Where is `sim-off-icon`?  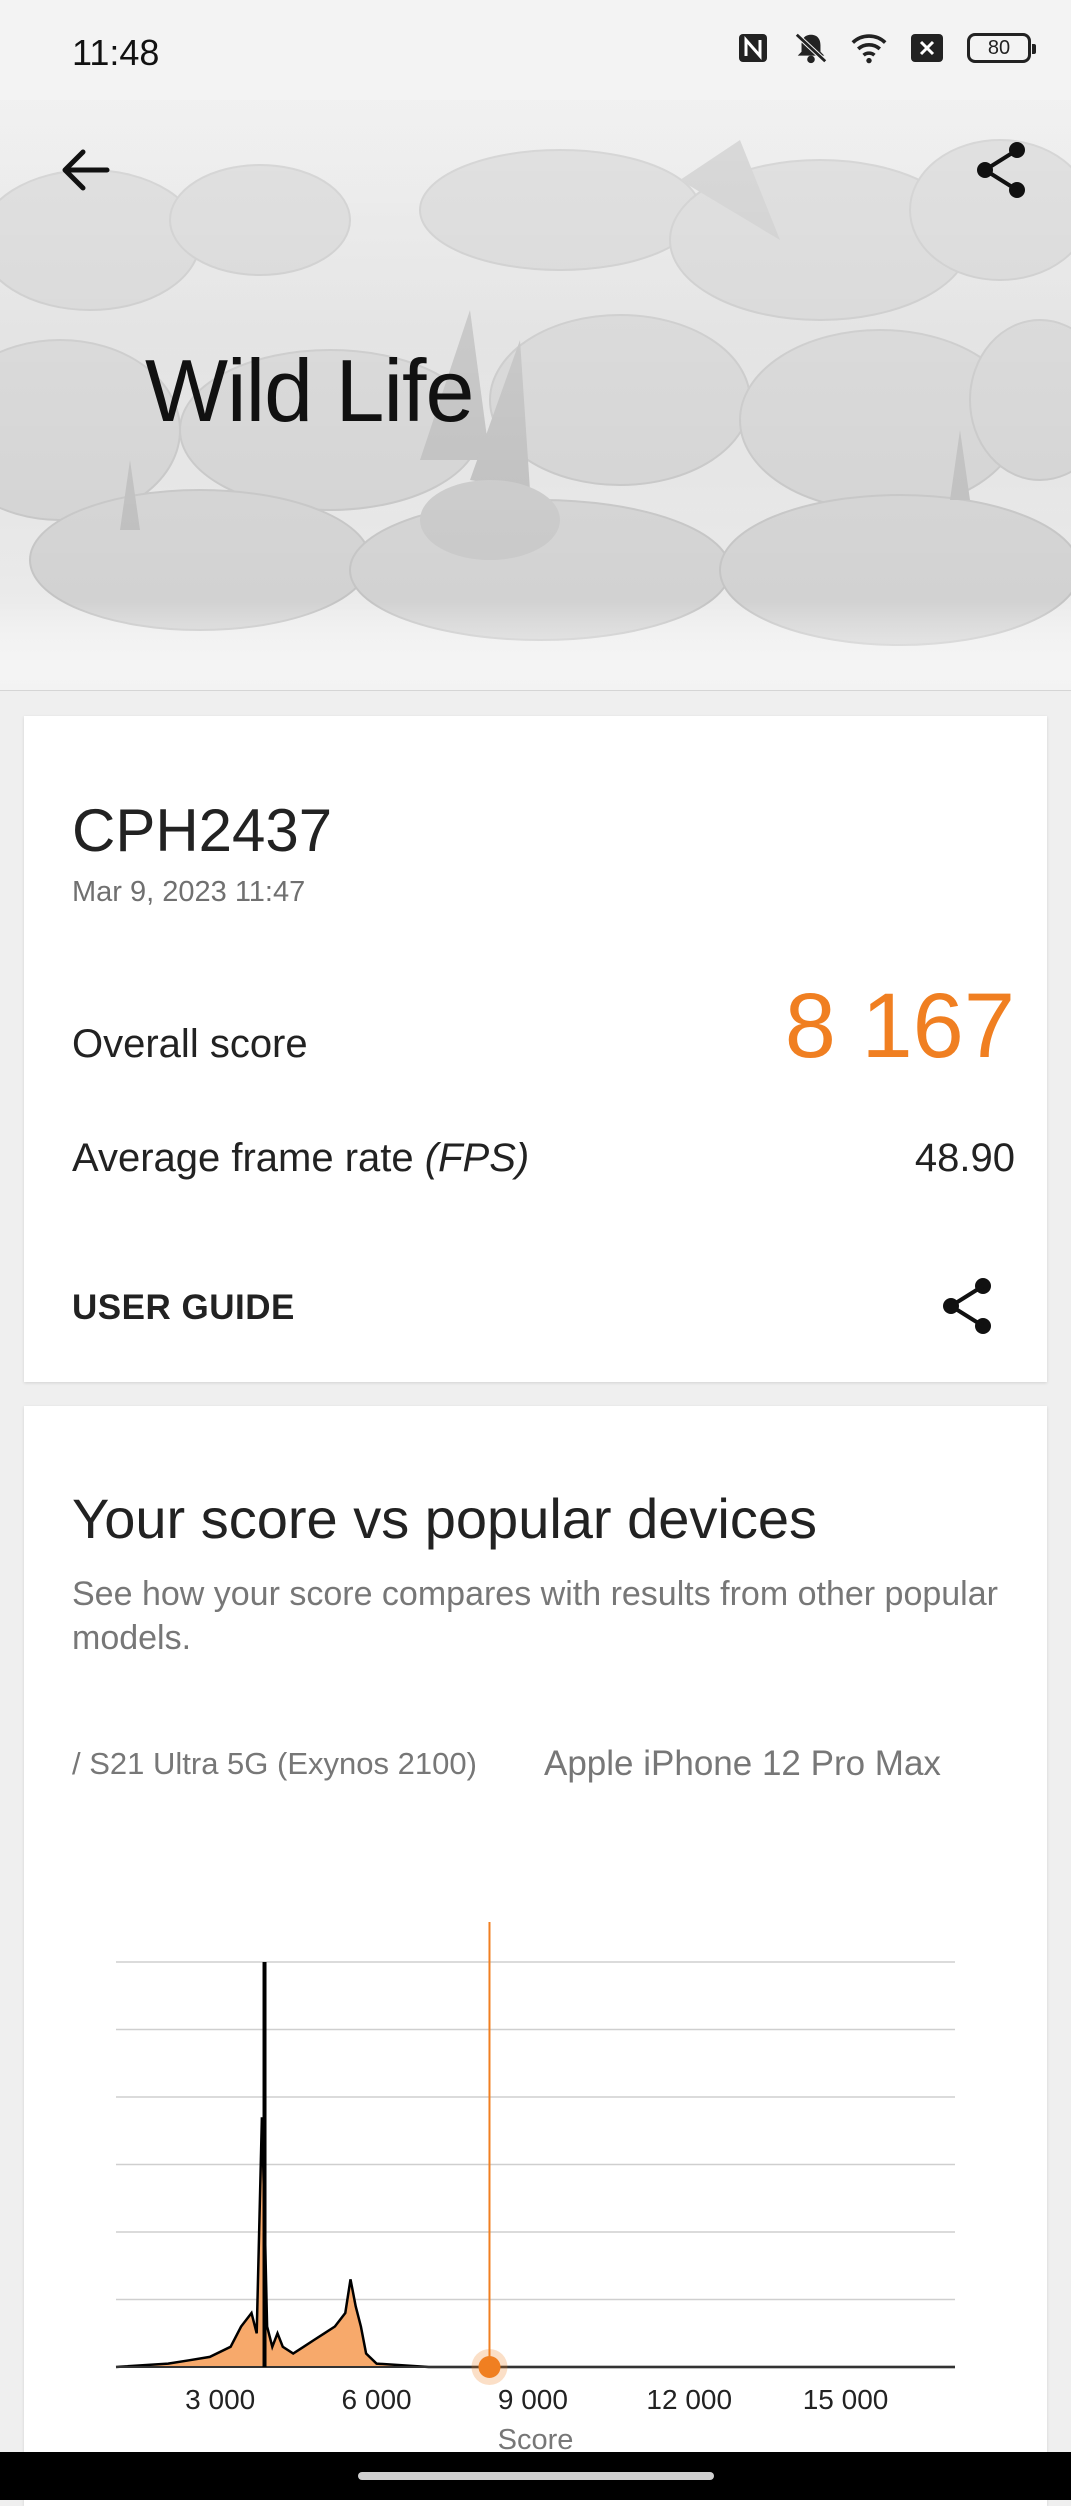 sim-off-icon is located at coordinates (927, 48).